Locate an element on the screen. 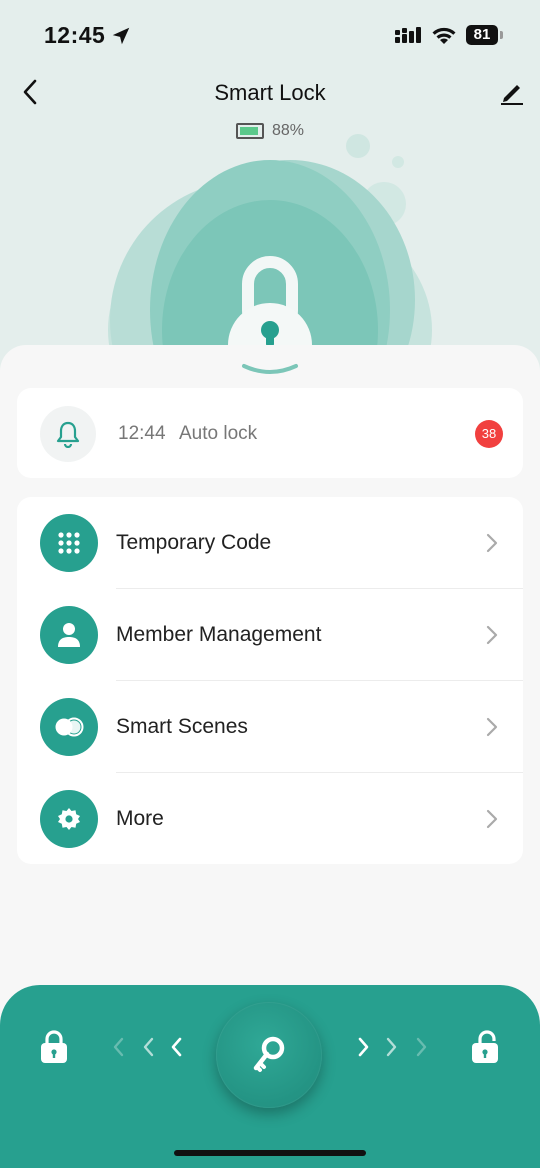 This screenshot has width=540, height=1168. battery-level-fill is located at coordinates (249, 131).